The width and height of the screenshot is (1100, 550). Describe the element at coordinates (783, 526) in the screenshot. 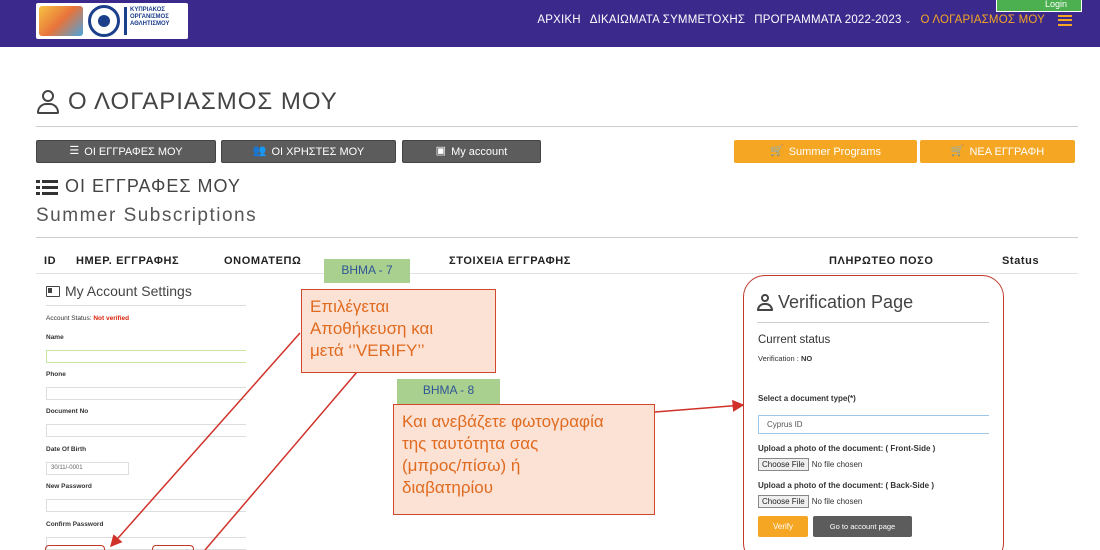

I see `verify-button: Verify` at that location.